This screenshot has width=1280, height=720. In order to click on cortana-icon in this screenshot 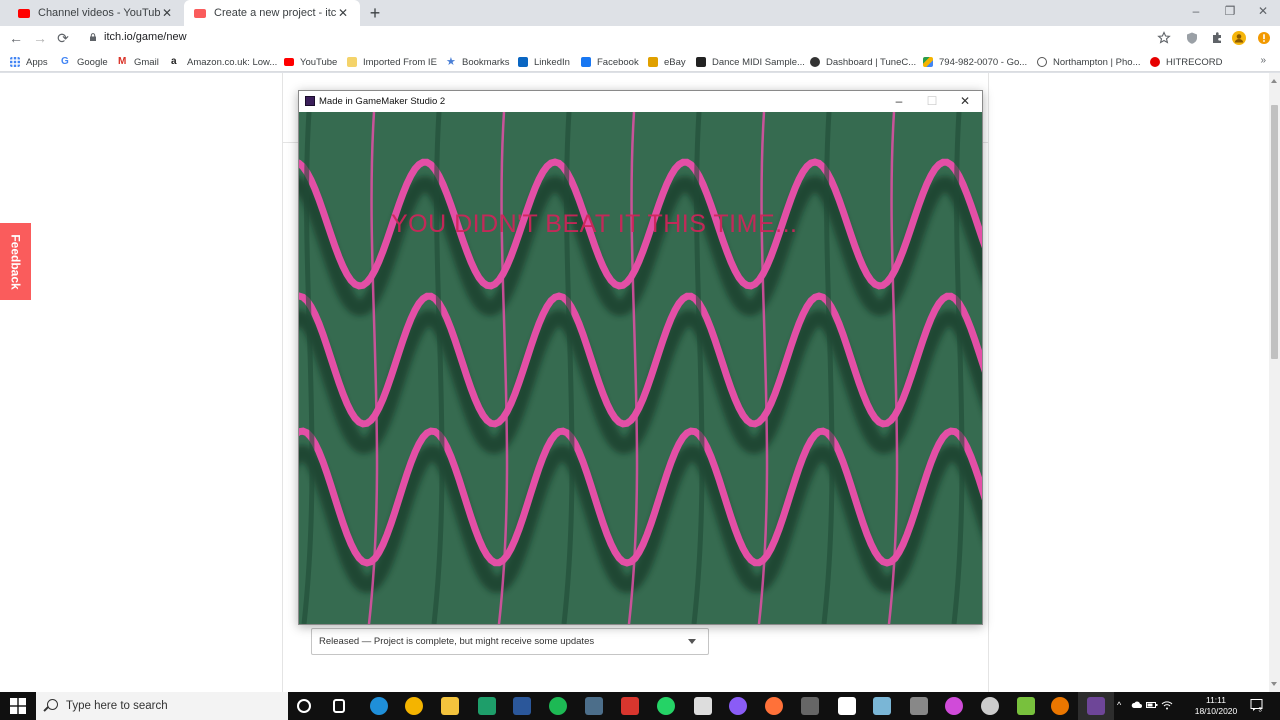, I will do `click(304, 706)`.